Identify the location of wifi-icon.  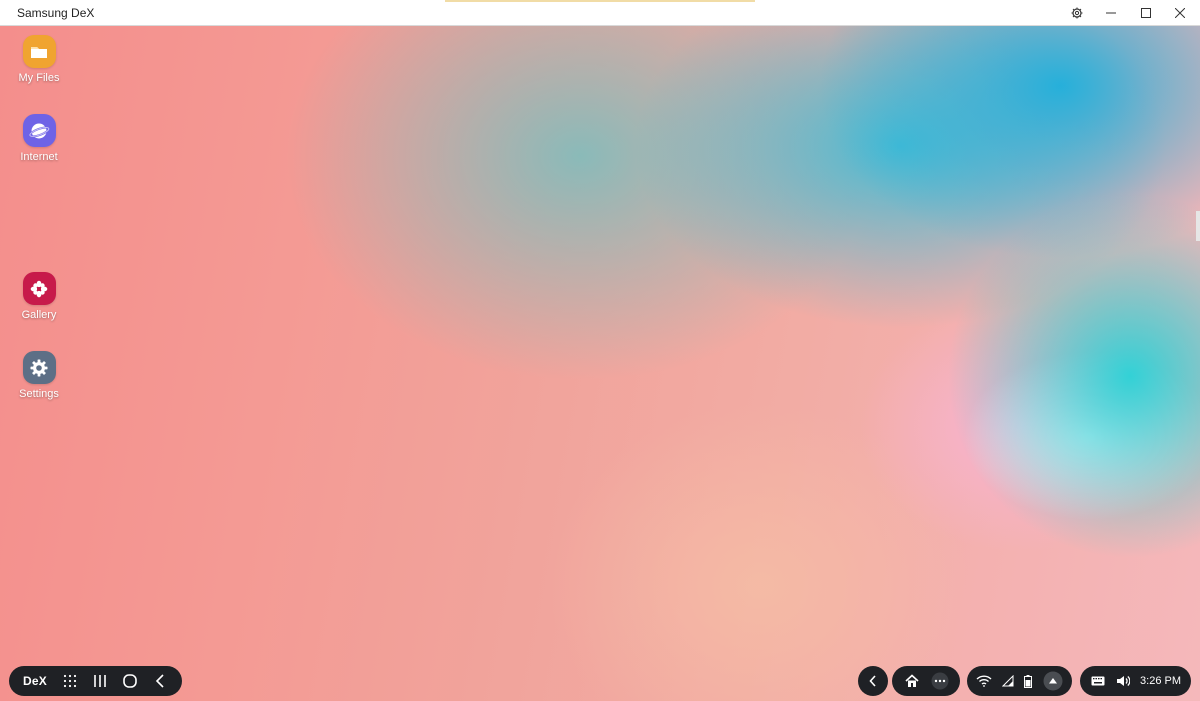
(984, 681).